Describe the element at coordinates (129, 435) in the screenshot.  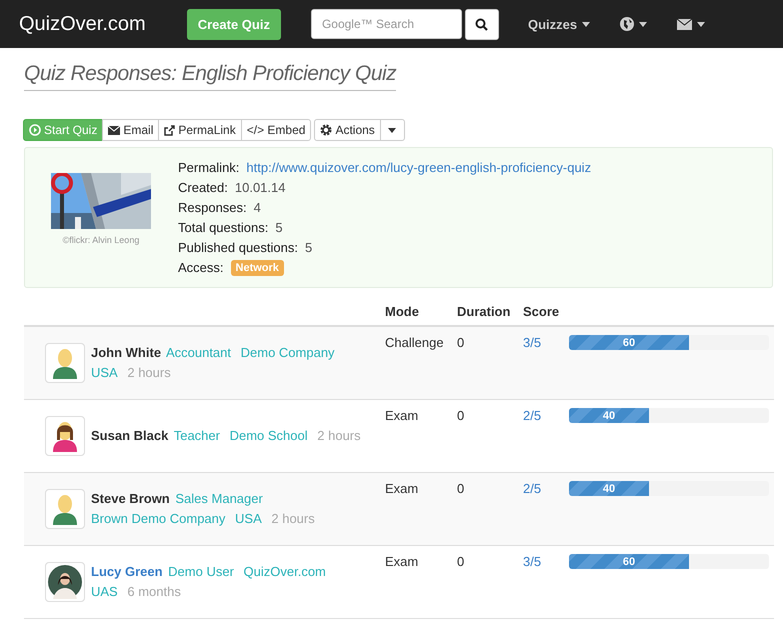
I see `user-name: Susan Black` at that location.